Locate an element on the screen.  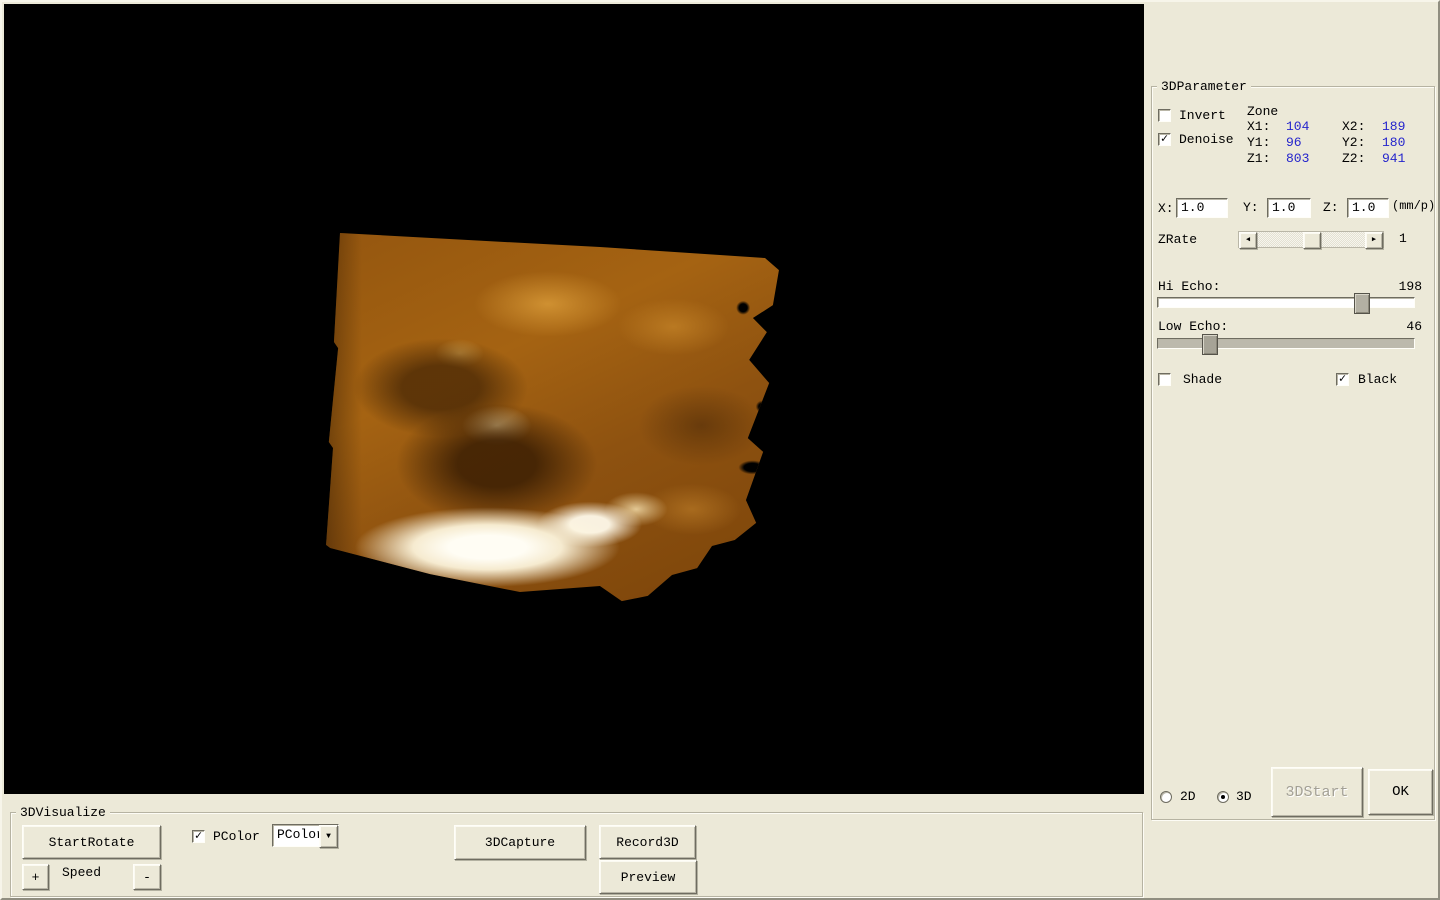
3dstart-button-label: 3DStart is located at coordinates (1317, 792).